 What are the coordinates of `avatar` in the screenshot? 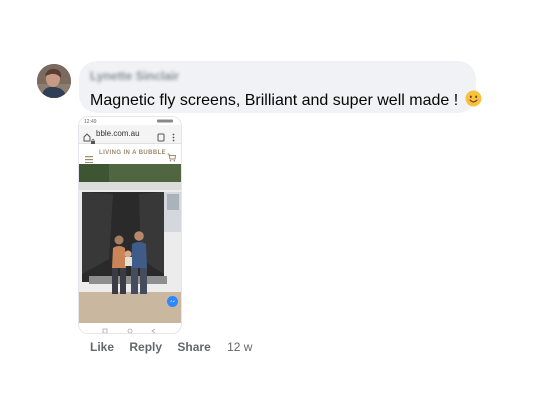 It's located at (54, 81).